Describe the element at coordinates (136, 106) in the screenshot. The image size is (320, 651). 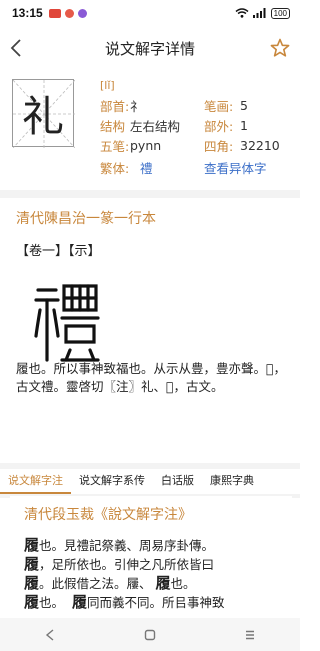
I see `radical-value: 礻` at that location.